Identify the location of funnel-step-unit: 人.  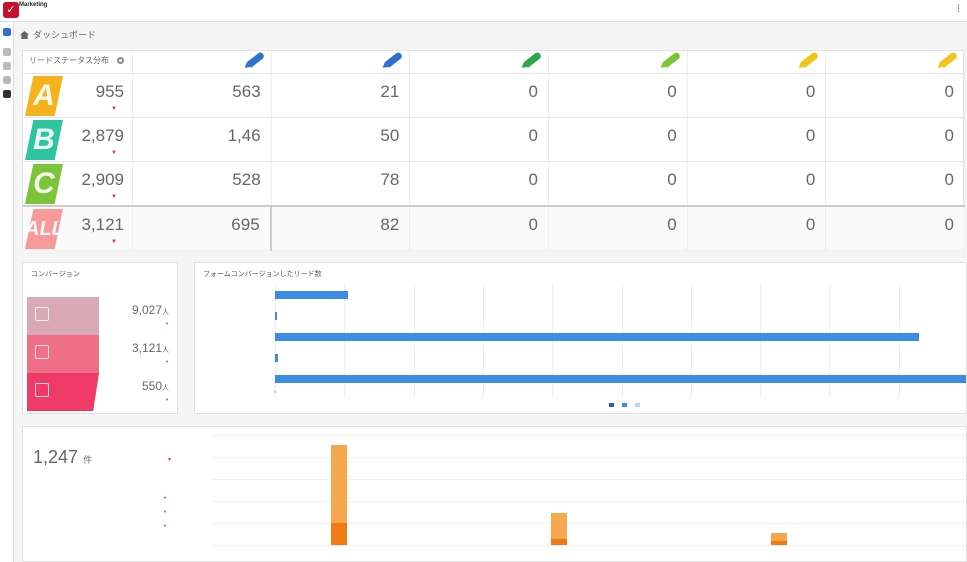
(165, 350).